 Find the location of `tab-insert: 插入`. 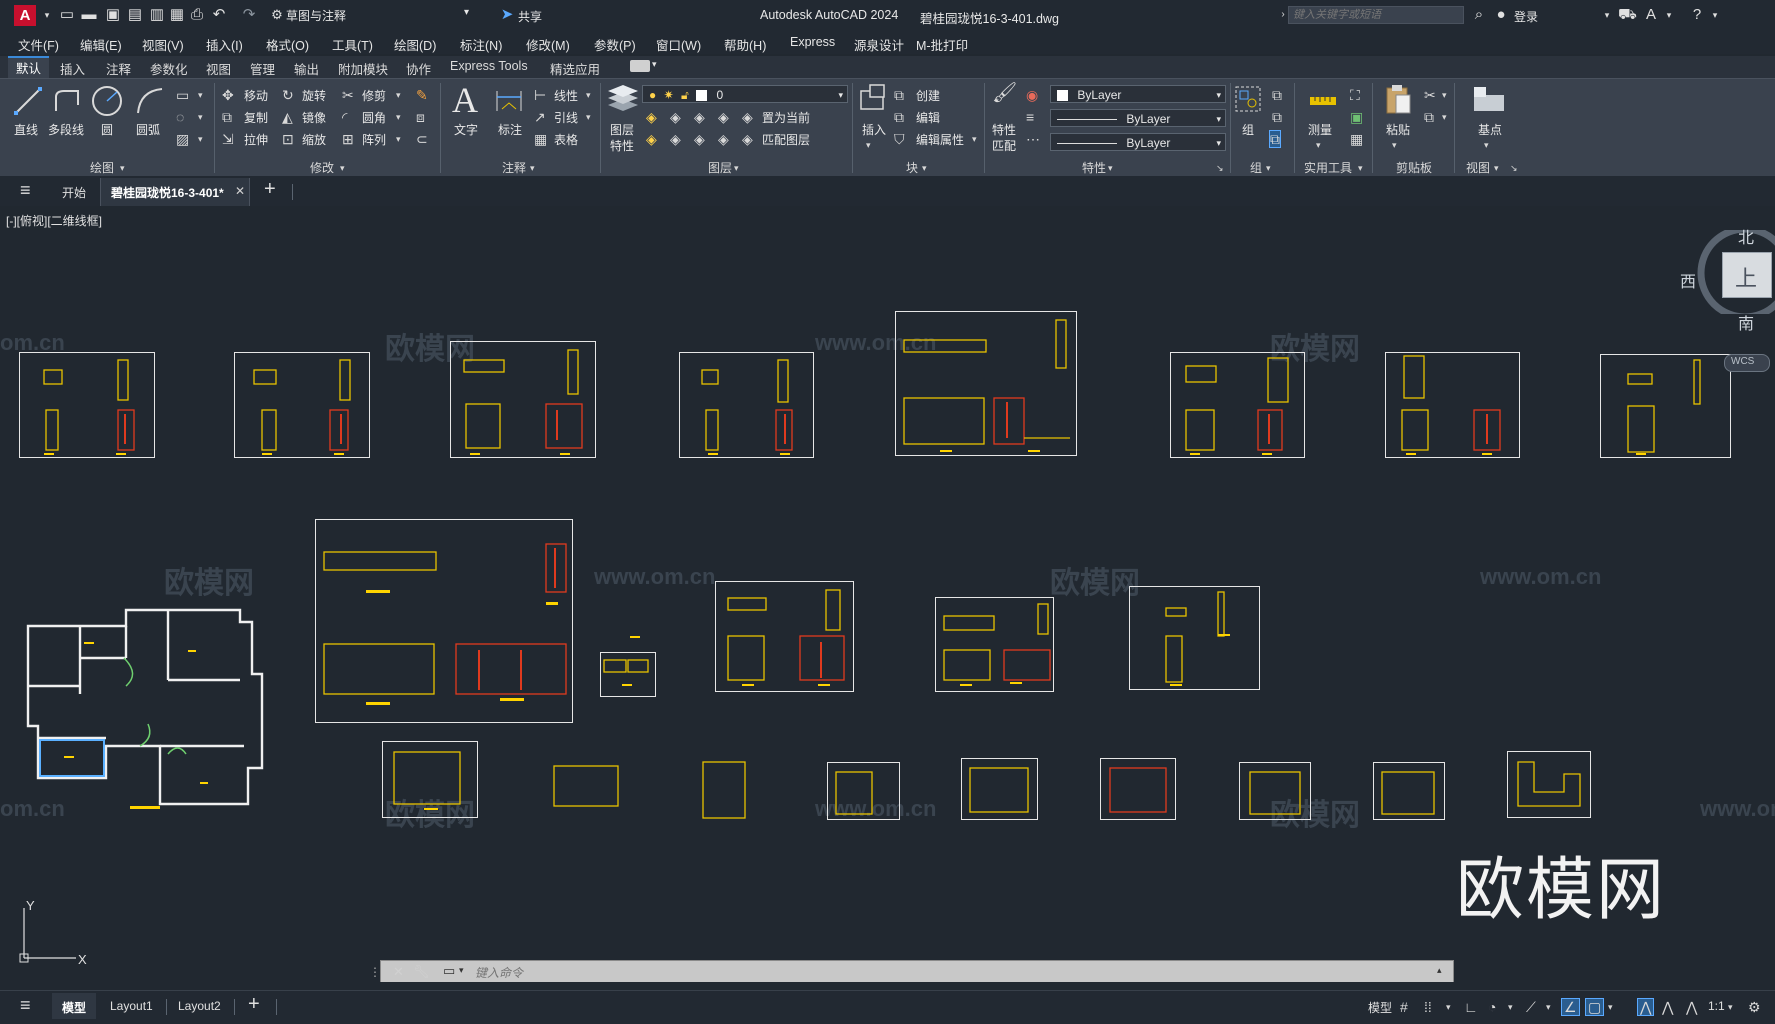

tab-insert: 插入 is located at coordinates (72, 68).